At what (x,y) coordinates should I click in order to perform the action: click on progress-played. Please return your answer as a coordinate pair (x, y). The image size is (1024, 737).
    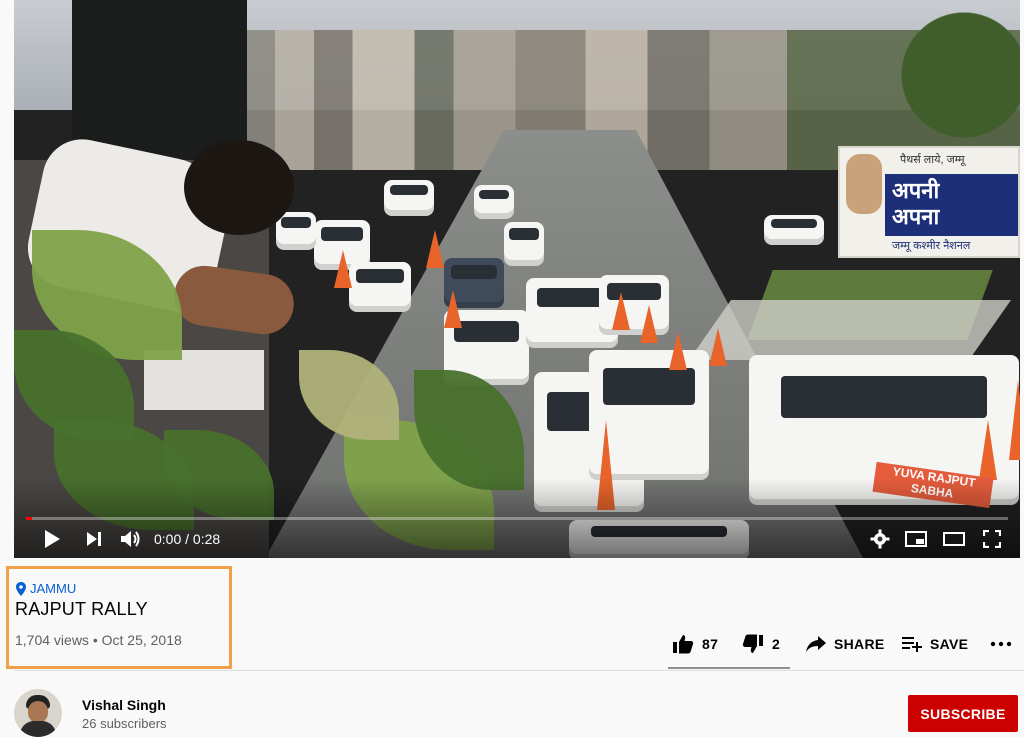
    Looking at the image, I should click on (29, 518).